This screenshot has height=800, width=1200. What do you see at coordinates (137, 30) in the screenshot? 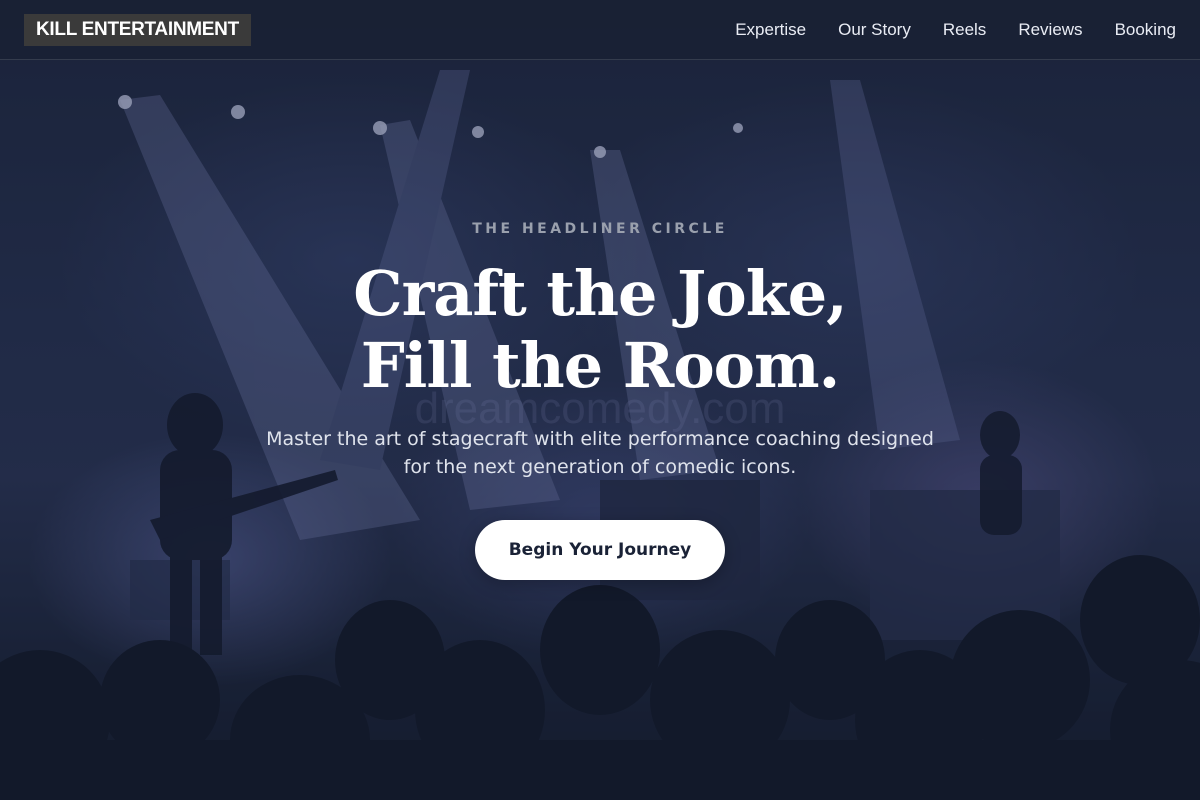
I see `brand-logo: KILL ENTERTAINMENT` at bounding box center [137, 30].